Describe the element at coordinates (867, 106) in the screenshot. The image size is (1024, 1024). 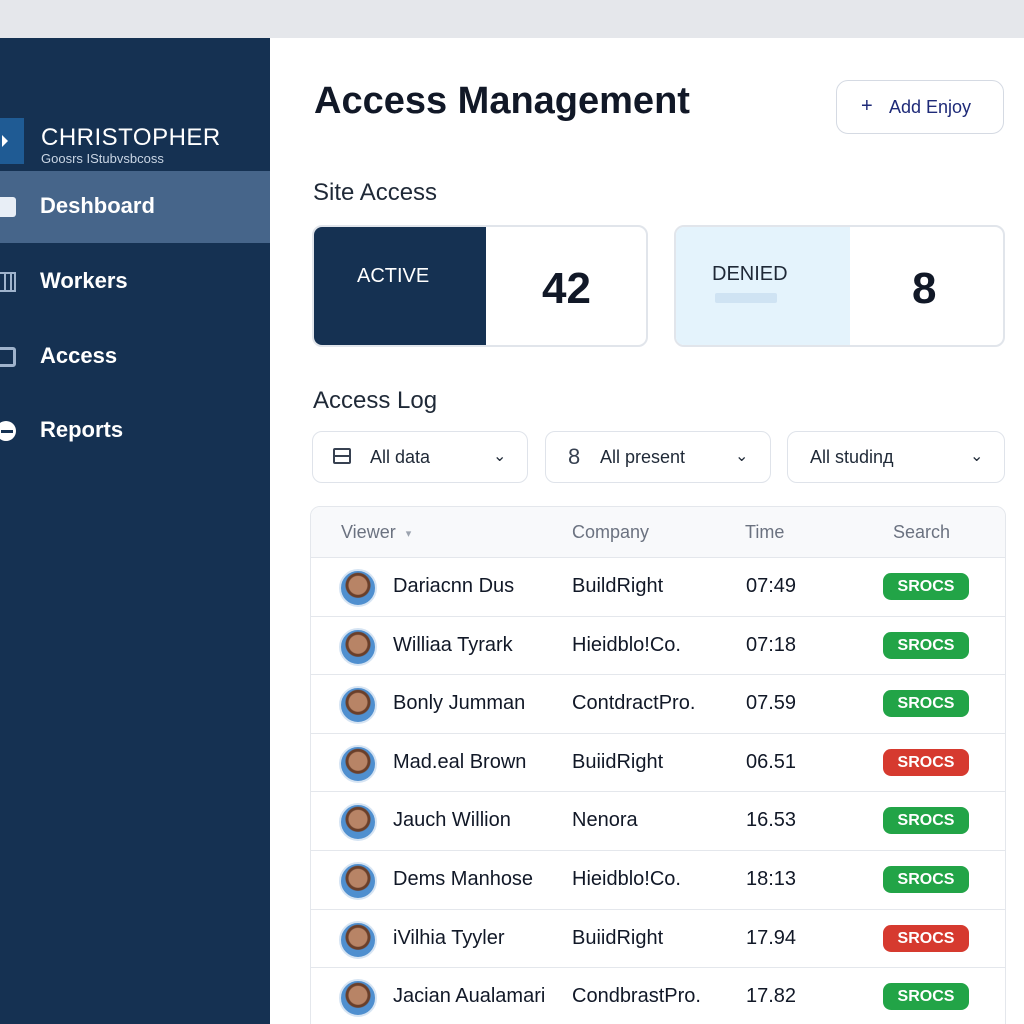
I see `plus-icon: +` at that location.